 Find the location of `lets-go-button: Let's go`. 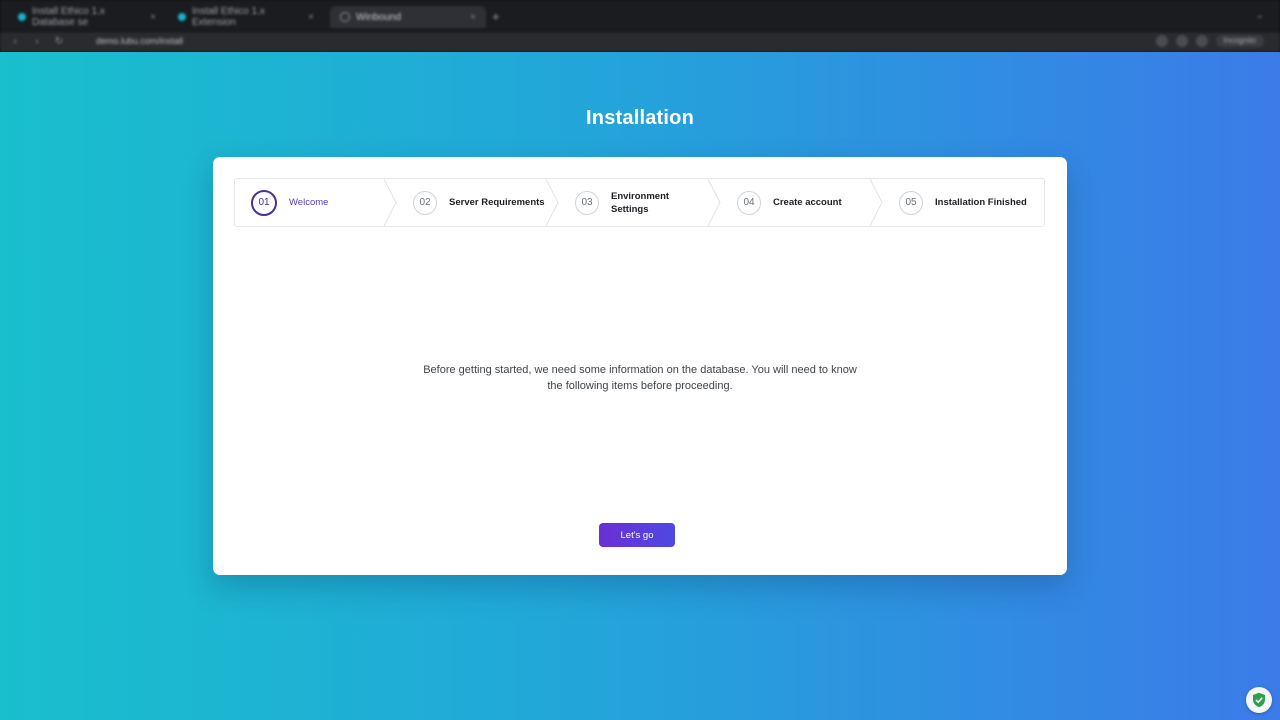

lets-go-button: Let's go is located at coordinates (637, 535).